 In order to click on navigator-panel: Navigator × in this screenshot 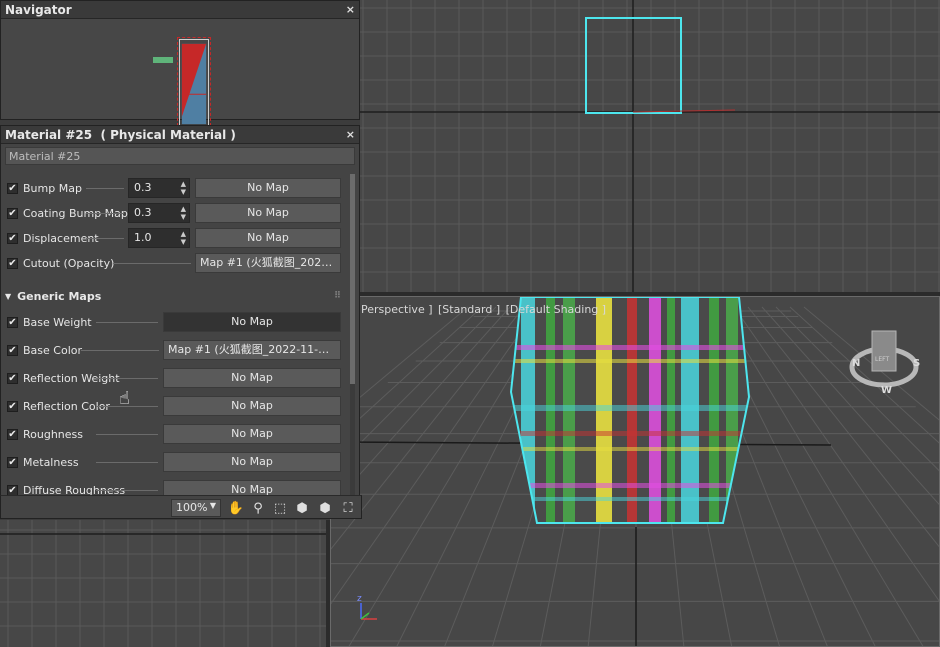, I will do `click(180, 65)`.